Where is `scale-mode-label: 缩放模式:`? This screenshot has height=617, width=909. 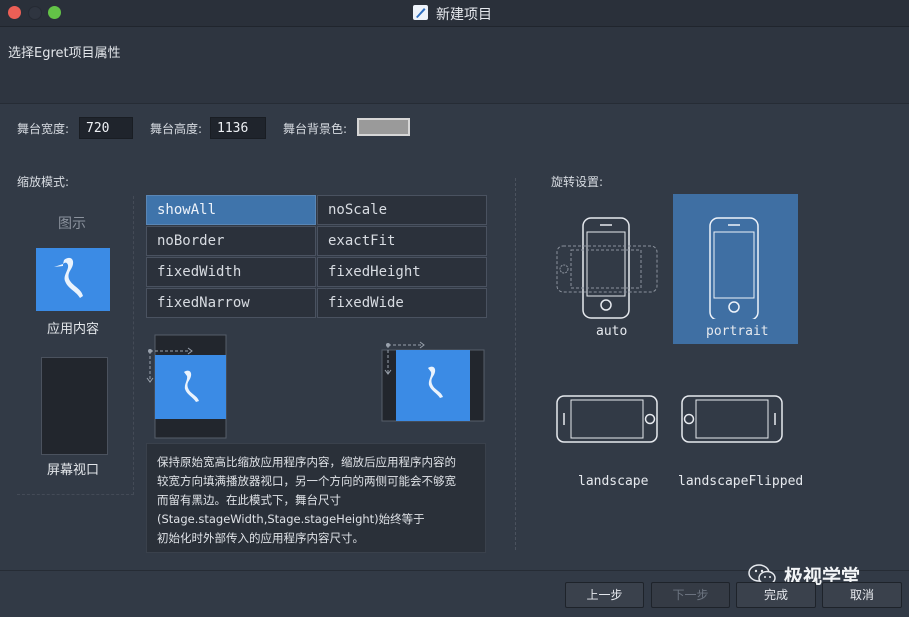 scale-mode-label: 缩放模式: is located at coordinates (43, 182).